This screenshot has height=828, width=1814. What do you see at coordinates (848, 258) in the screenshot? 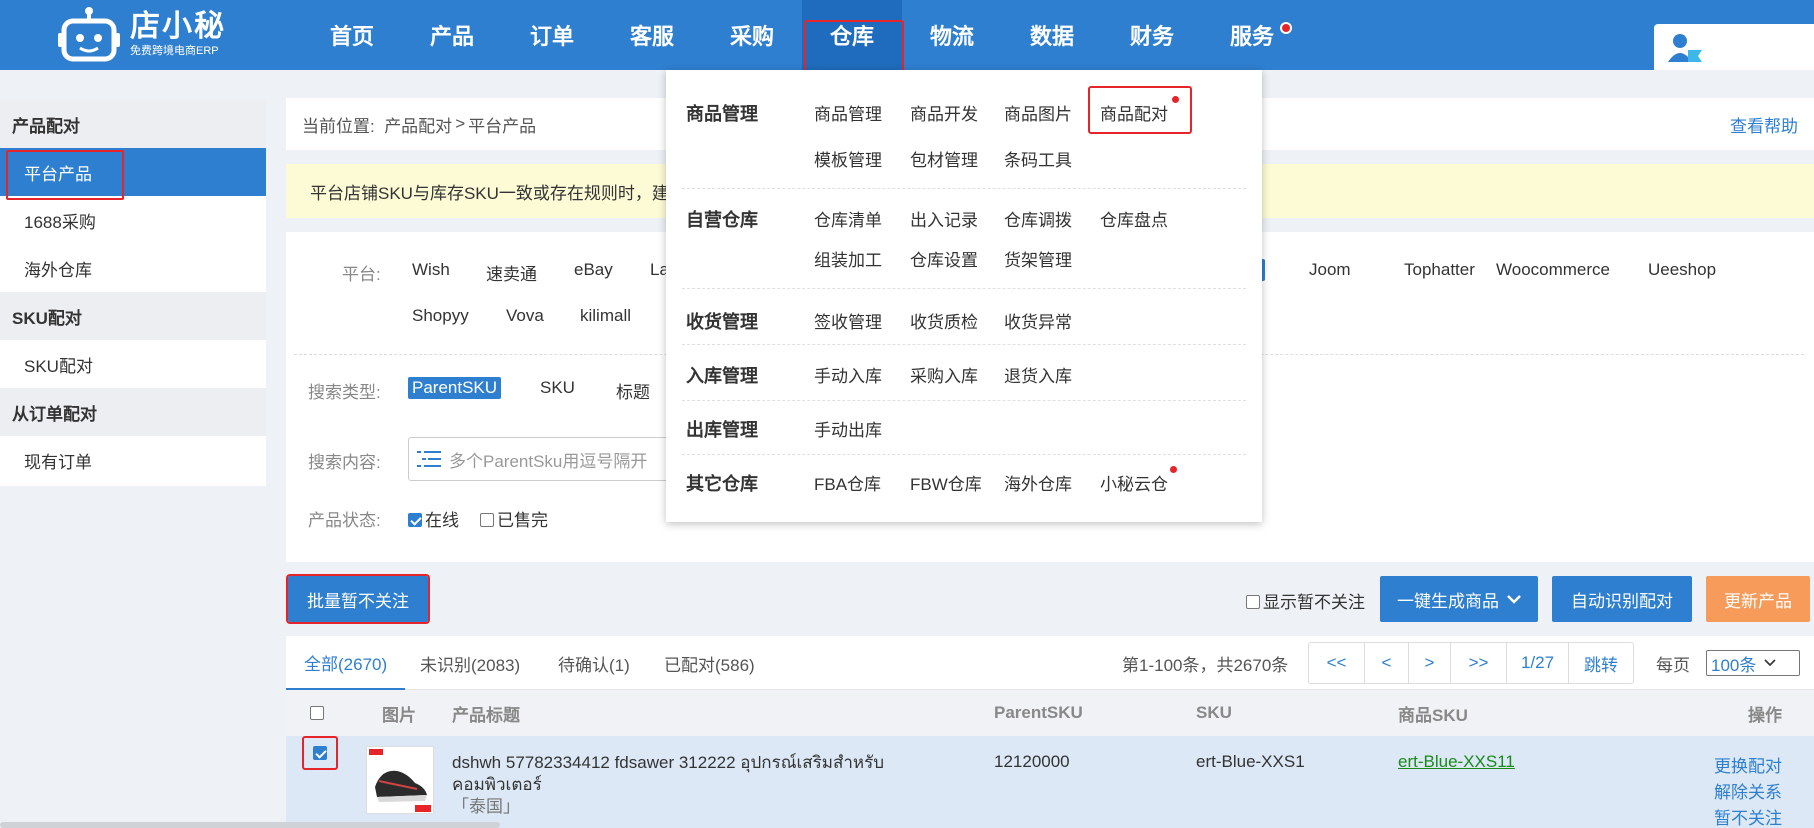
I see `dd-link-assembly: 组装加工` at bounding box center [848, 258].